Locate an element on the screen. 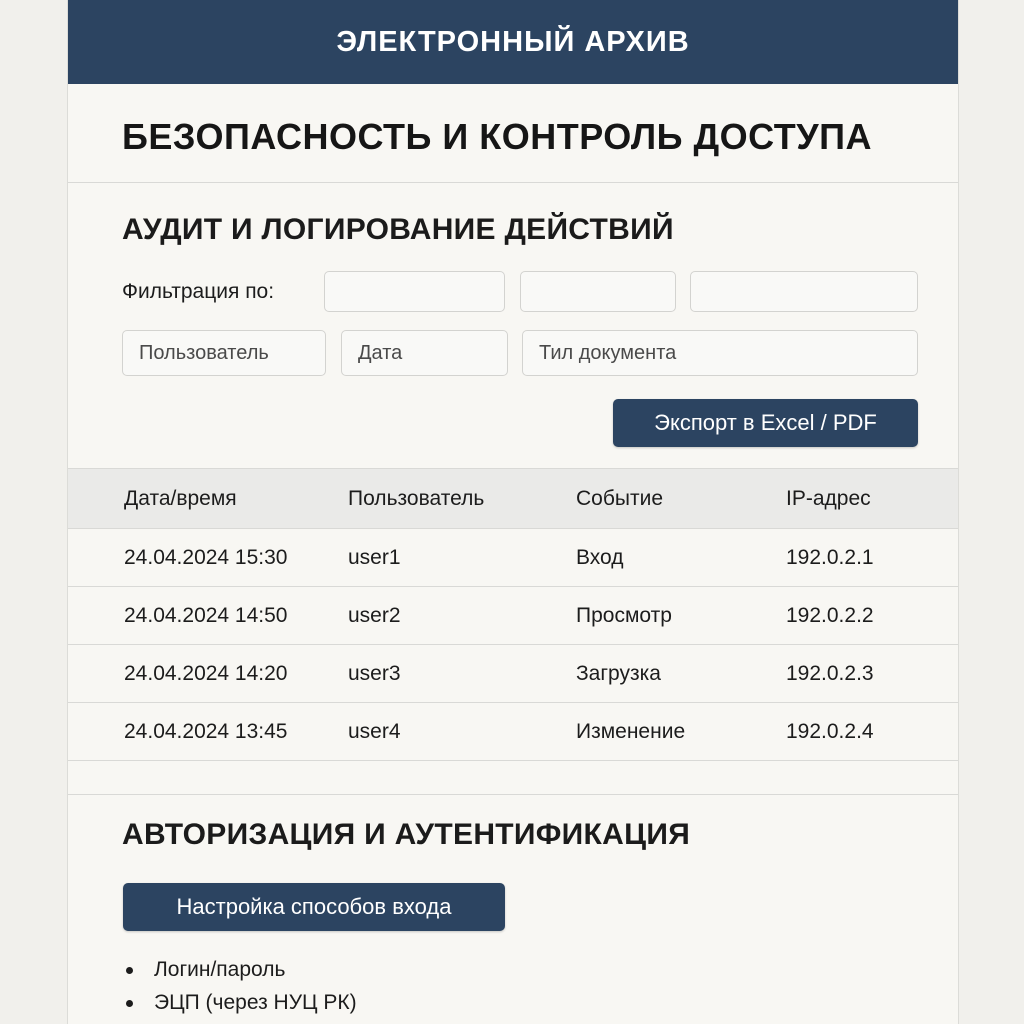  login-methods-list: Логин/пароль ЭЦП (через НУЦ РК) is located at coordinates (241, 986).